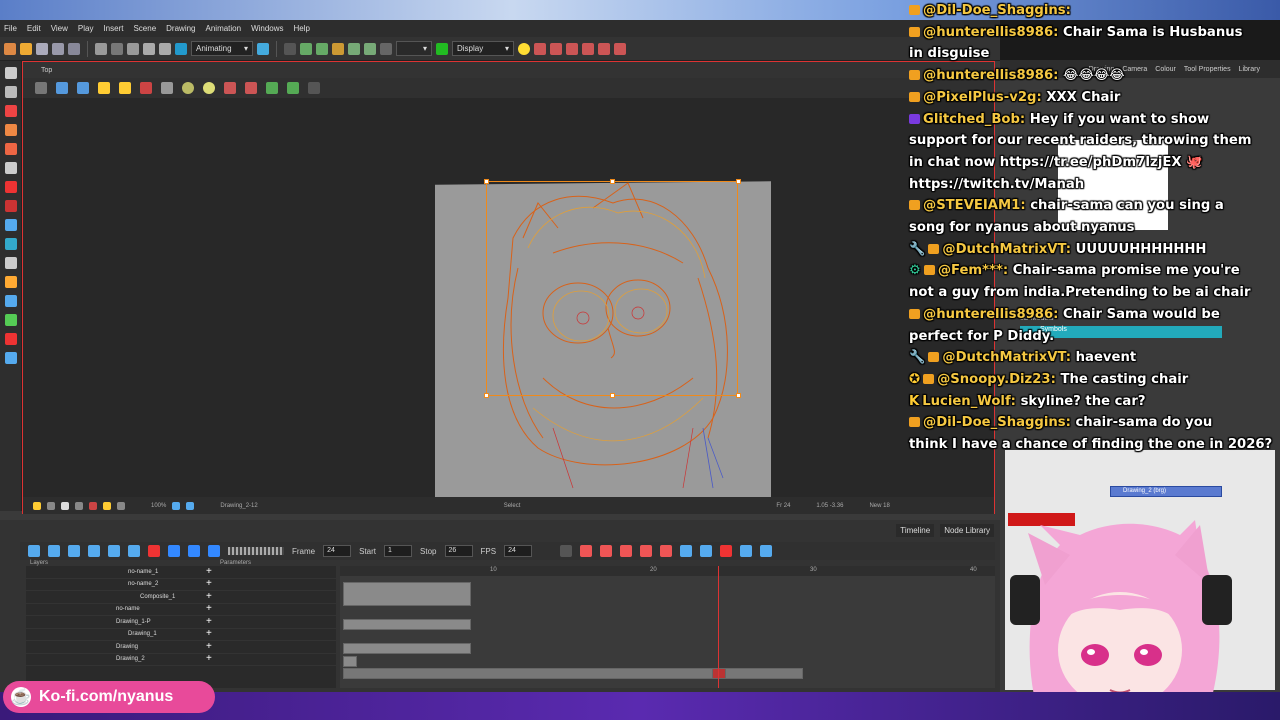 The image size is (1280, 720). What do you see at coordinates (167, 88) in the screenshot?
I see `pen-icon` at bounding box center [167, 88].